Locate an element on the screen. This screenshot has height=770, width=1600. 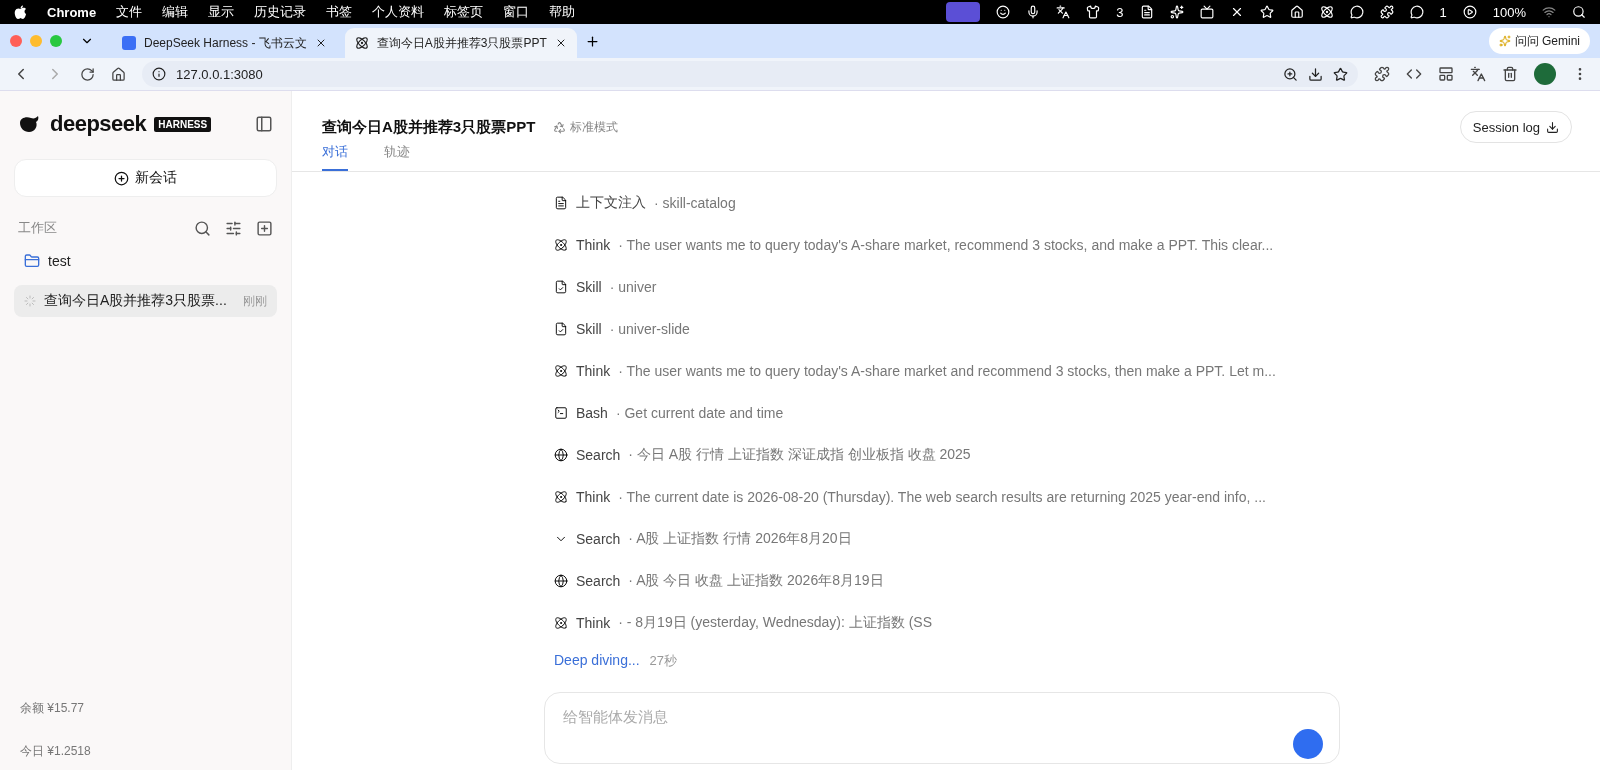
play-icon is located at coordinates (1469, 12).